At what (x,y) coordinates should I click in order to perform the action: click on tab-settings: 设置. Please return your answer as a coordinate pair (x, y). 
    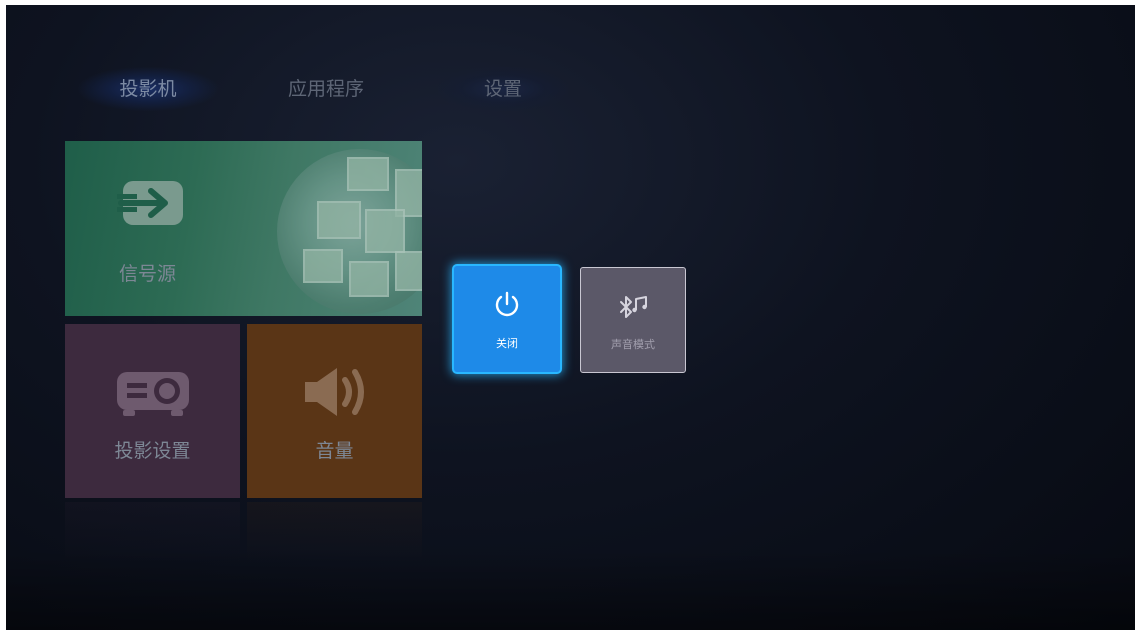
    Looking at the image, I should click on (503, 89).